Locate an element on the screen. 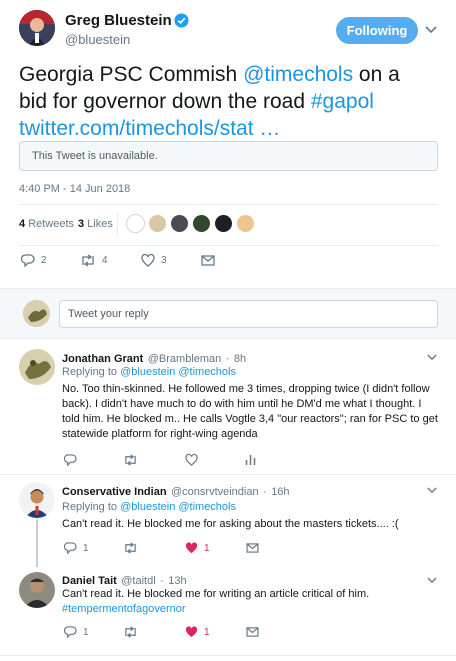  reply-time: 8h is located at coordinates (240, 359).